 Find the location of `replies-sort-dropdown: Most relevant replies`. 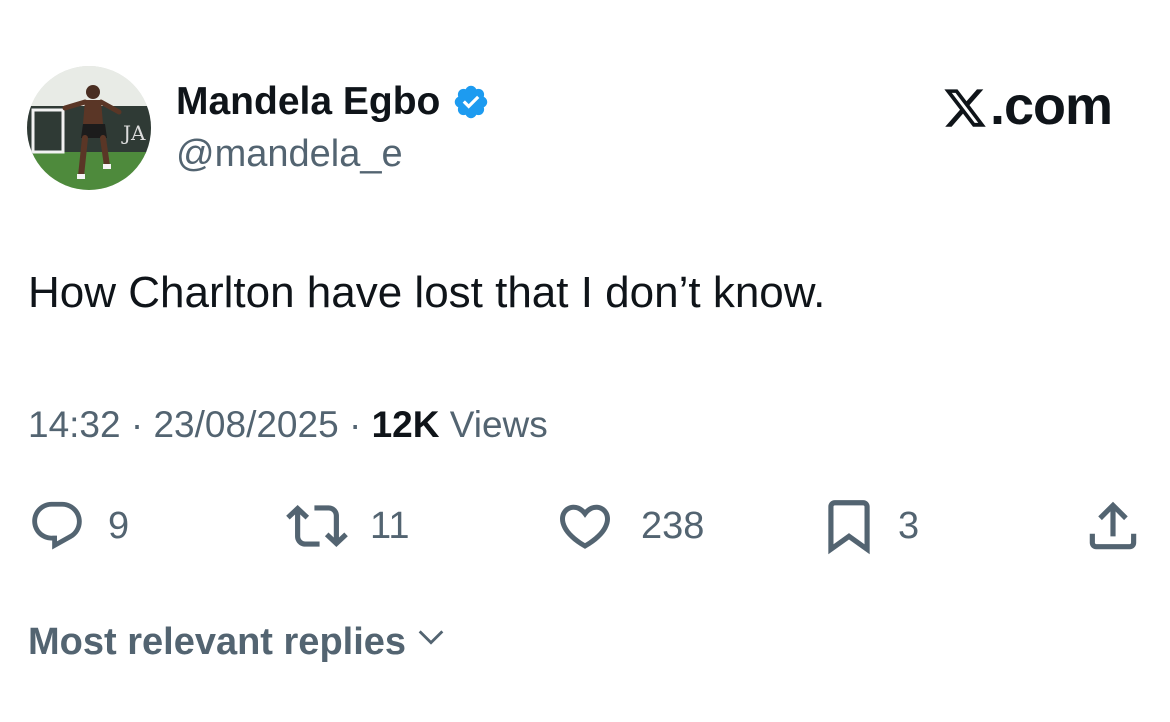

replies-sort-dropdown: Most relevant replies is located at coordinates (238, 642).